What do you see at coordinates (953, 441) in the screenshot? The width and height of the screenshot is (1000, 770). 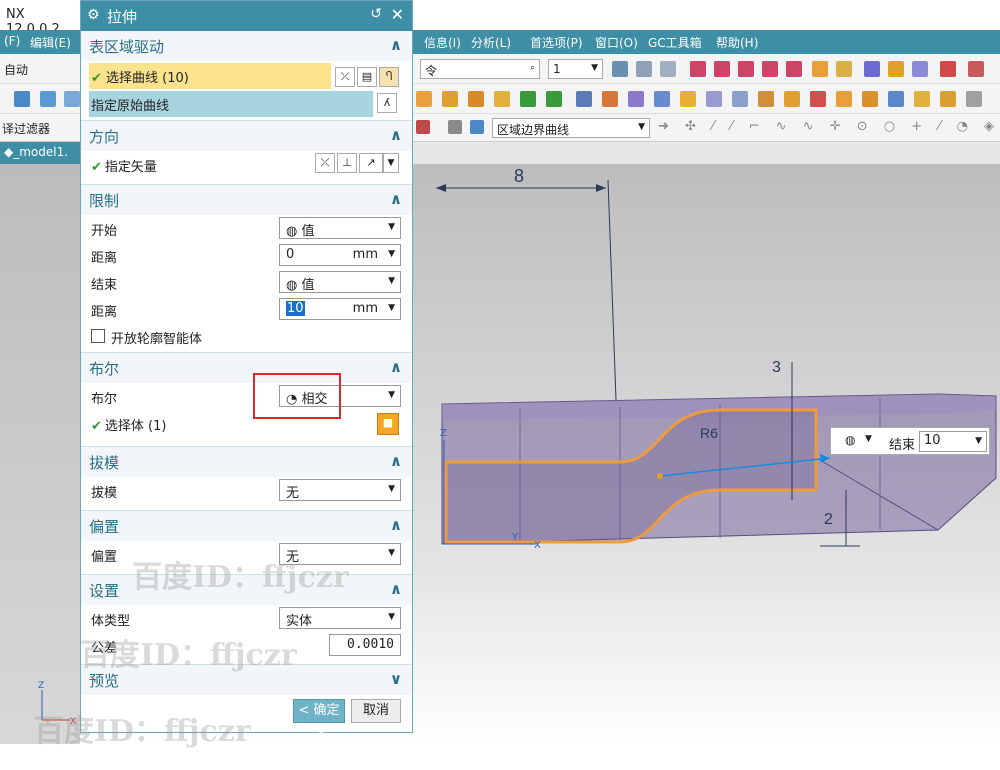 I see `callout-value-input: 10 ▼` at bounding box center [953, 441].